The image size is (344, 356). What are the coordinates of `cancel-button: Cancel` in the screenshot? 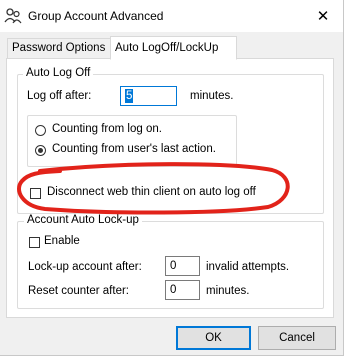 It's located at (297, 338).